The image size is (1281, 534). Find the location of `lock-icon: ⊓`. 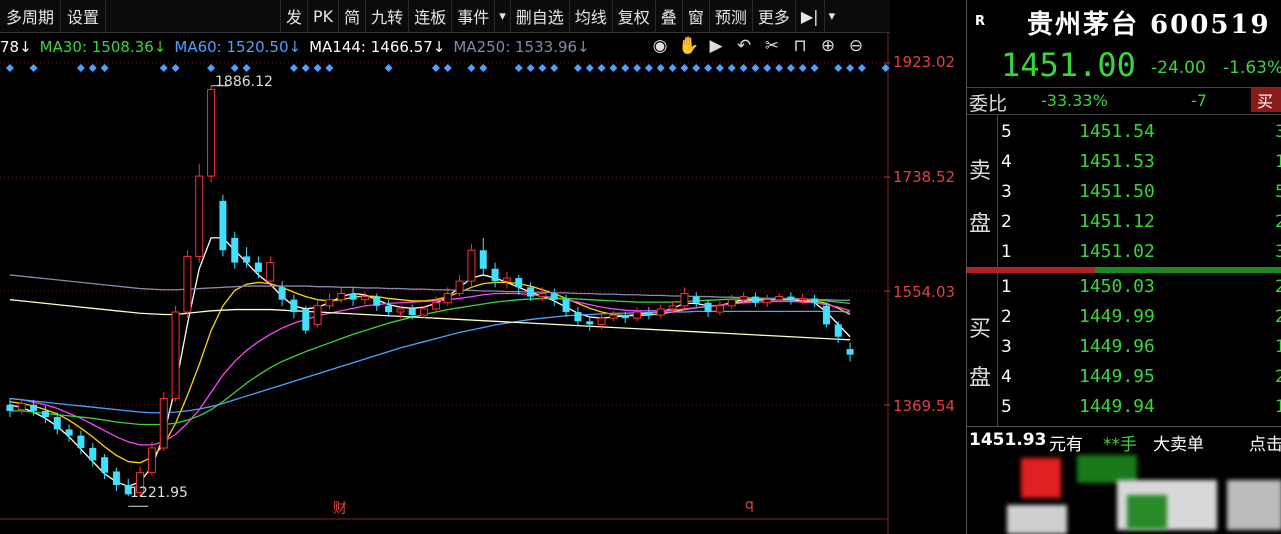

lock-icon: ⊓ is located at coordinates (800, 46).